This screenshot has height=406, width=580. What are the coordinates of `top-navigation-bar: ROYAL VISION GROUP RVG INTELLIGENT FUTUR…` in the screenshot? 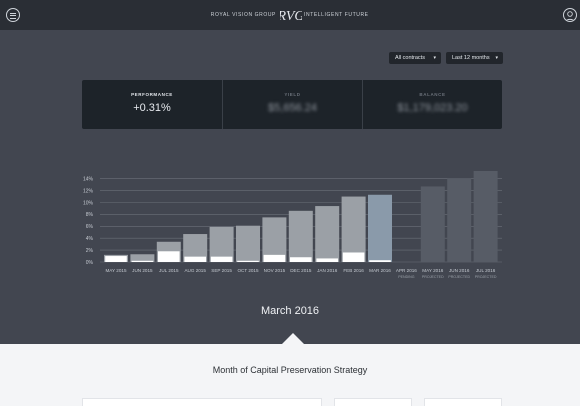 It's located at (290, 15).